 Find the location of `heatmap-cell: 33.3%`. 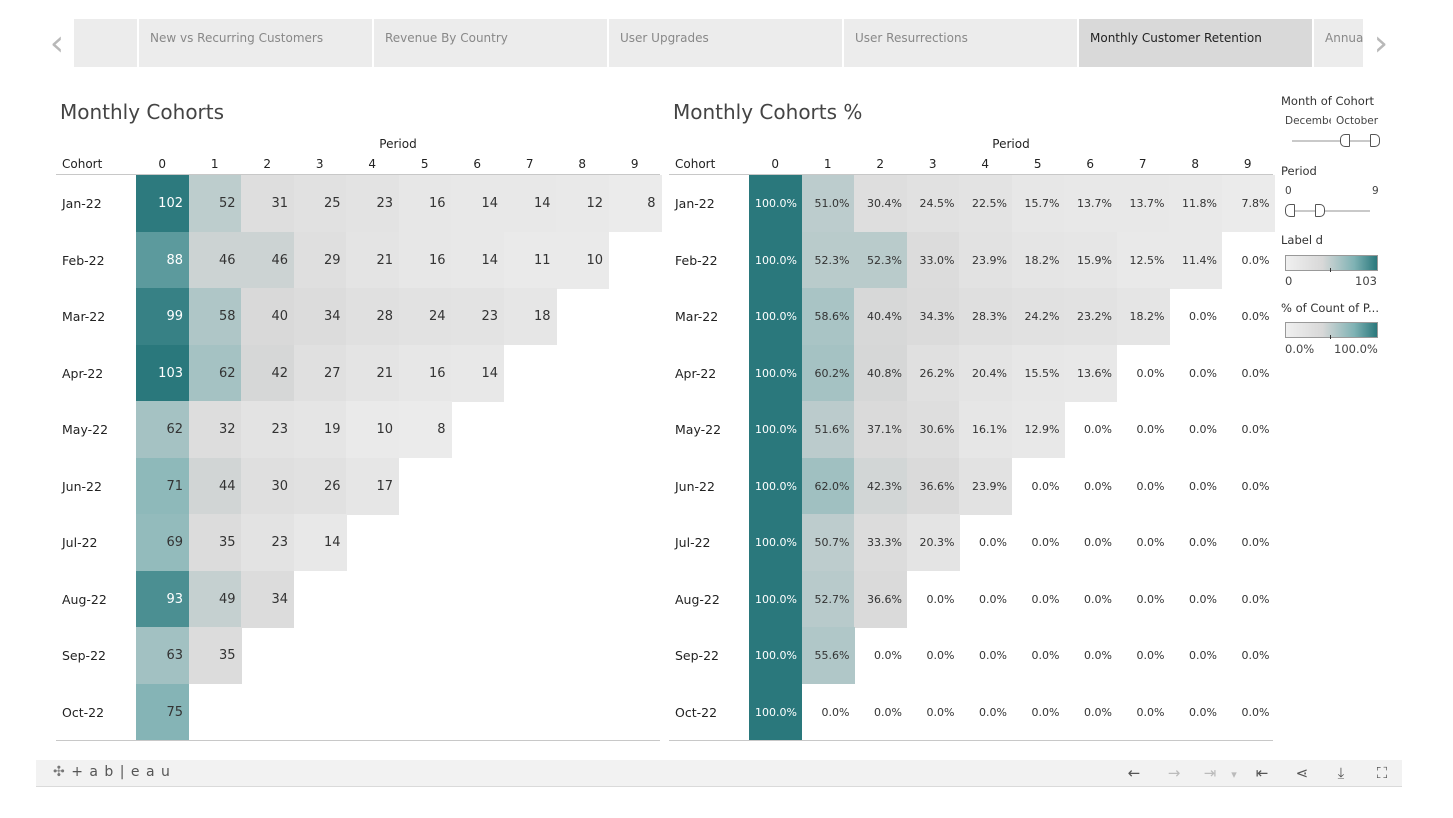

heatmap-cell: 33.3% is located at coordinates (880, 542).